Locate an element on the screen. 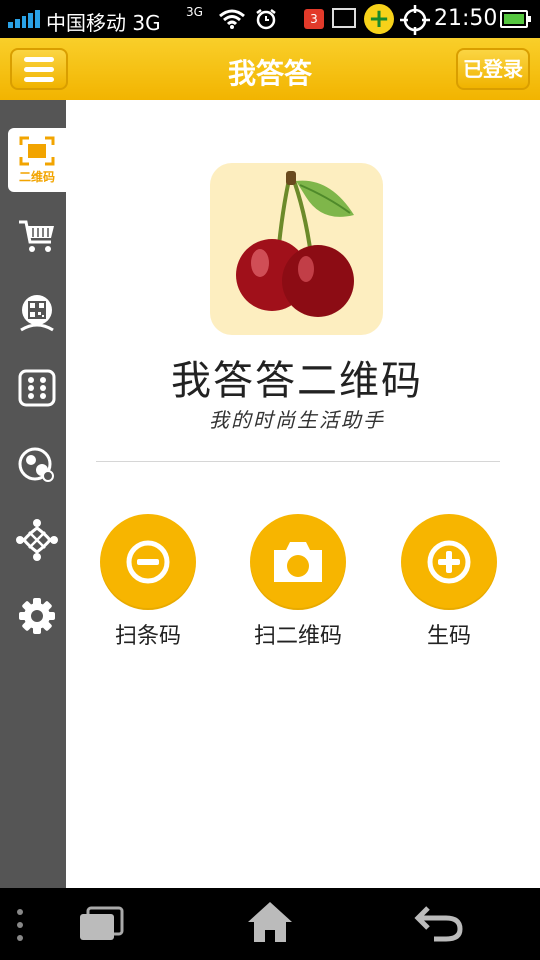 Image resolution: width=540 pixels, height=960 pixels. app-title: 我答答二维码 is located at coordinates (297, 381).